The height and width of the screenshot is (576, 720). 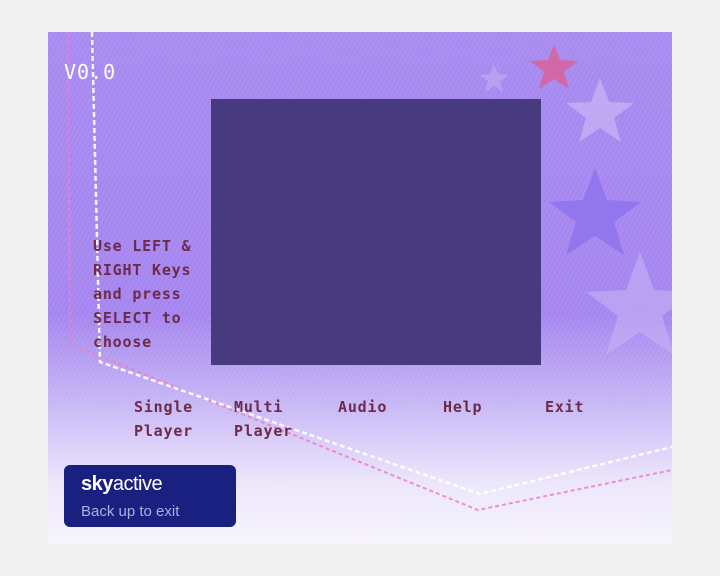 What do you see at coordinates (90, 72) in the screenshot?
I see `version-label: V0.0` at bounding box center [90, 72].